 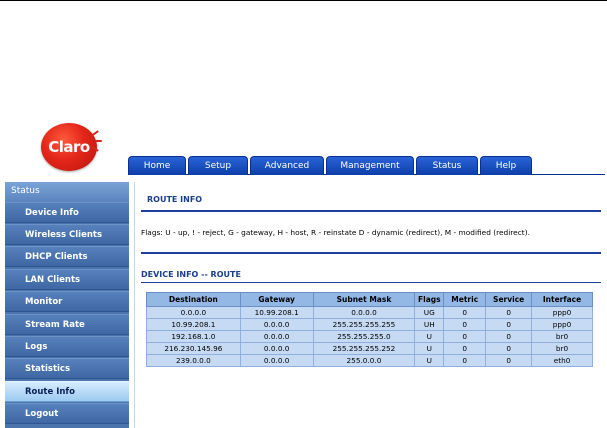 What do you see at coordinates (67, 413) in the screenshot?
I see `sidebar-item-logout: Logout` at bounding box center [67, 413].